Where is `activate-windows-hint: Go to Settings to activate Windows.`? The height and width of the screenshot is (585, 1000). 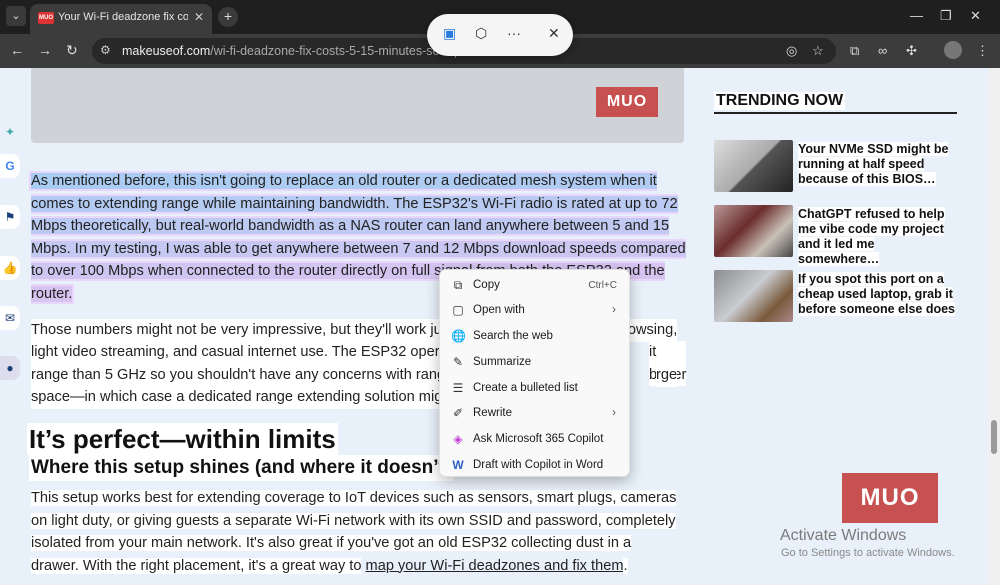
activate-windows-hint: Go to Settings to activate Windows. is located at coordinates (868, 553).